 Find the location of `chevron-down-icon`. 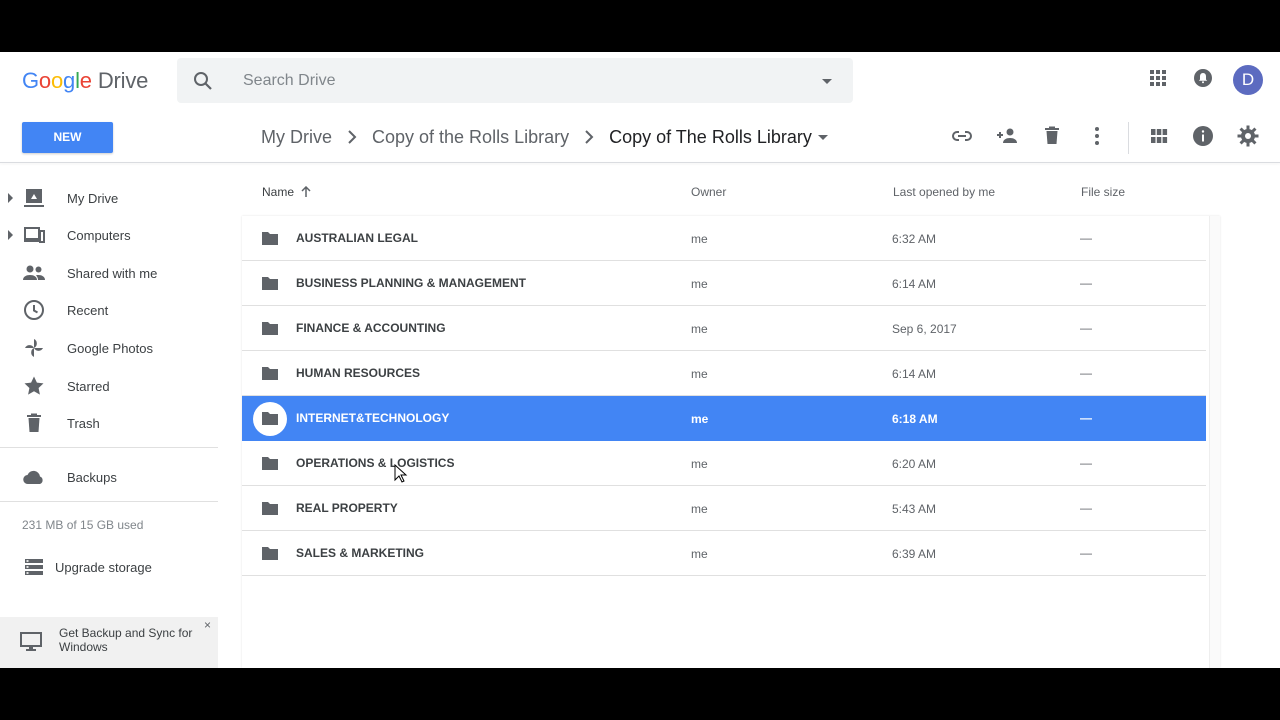

chevron-down-icon is located at coordinates (823, 137).